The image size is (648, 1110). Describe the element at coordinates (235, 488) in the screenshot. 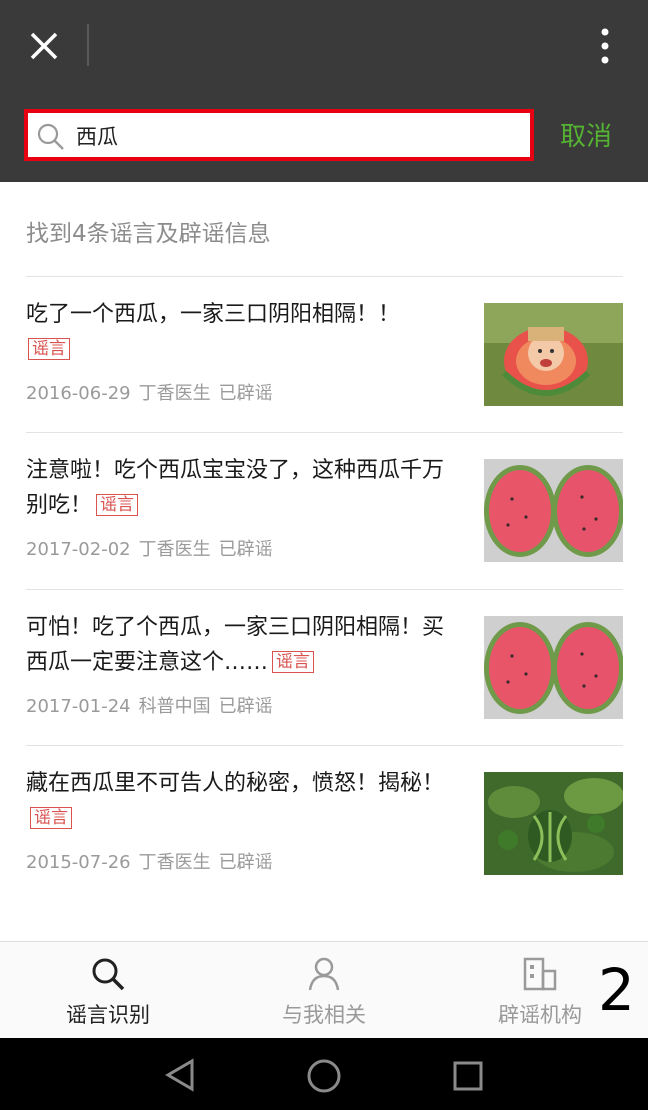

I see `item-title-text: 注意啦！吃个西瓜宝宝没了，这种西瓜千万别吃！` at that location.